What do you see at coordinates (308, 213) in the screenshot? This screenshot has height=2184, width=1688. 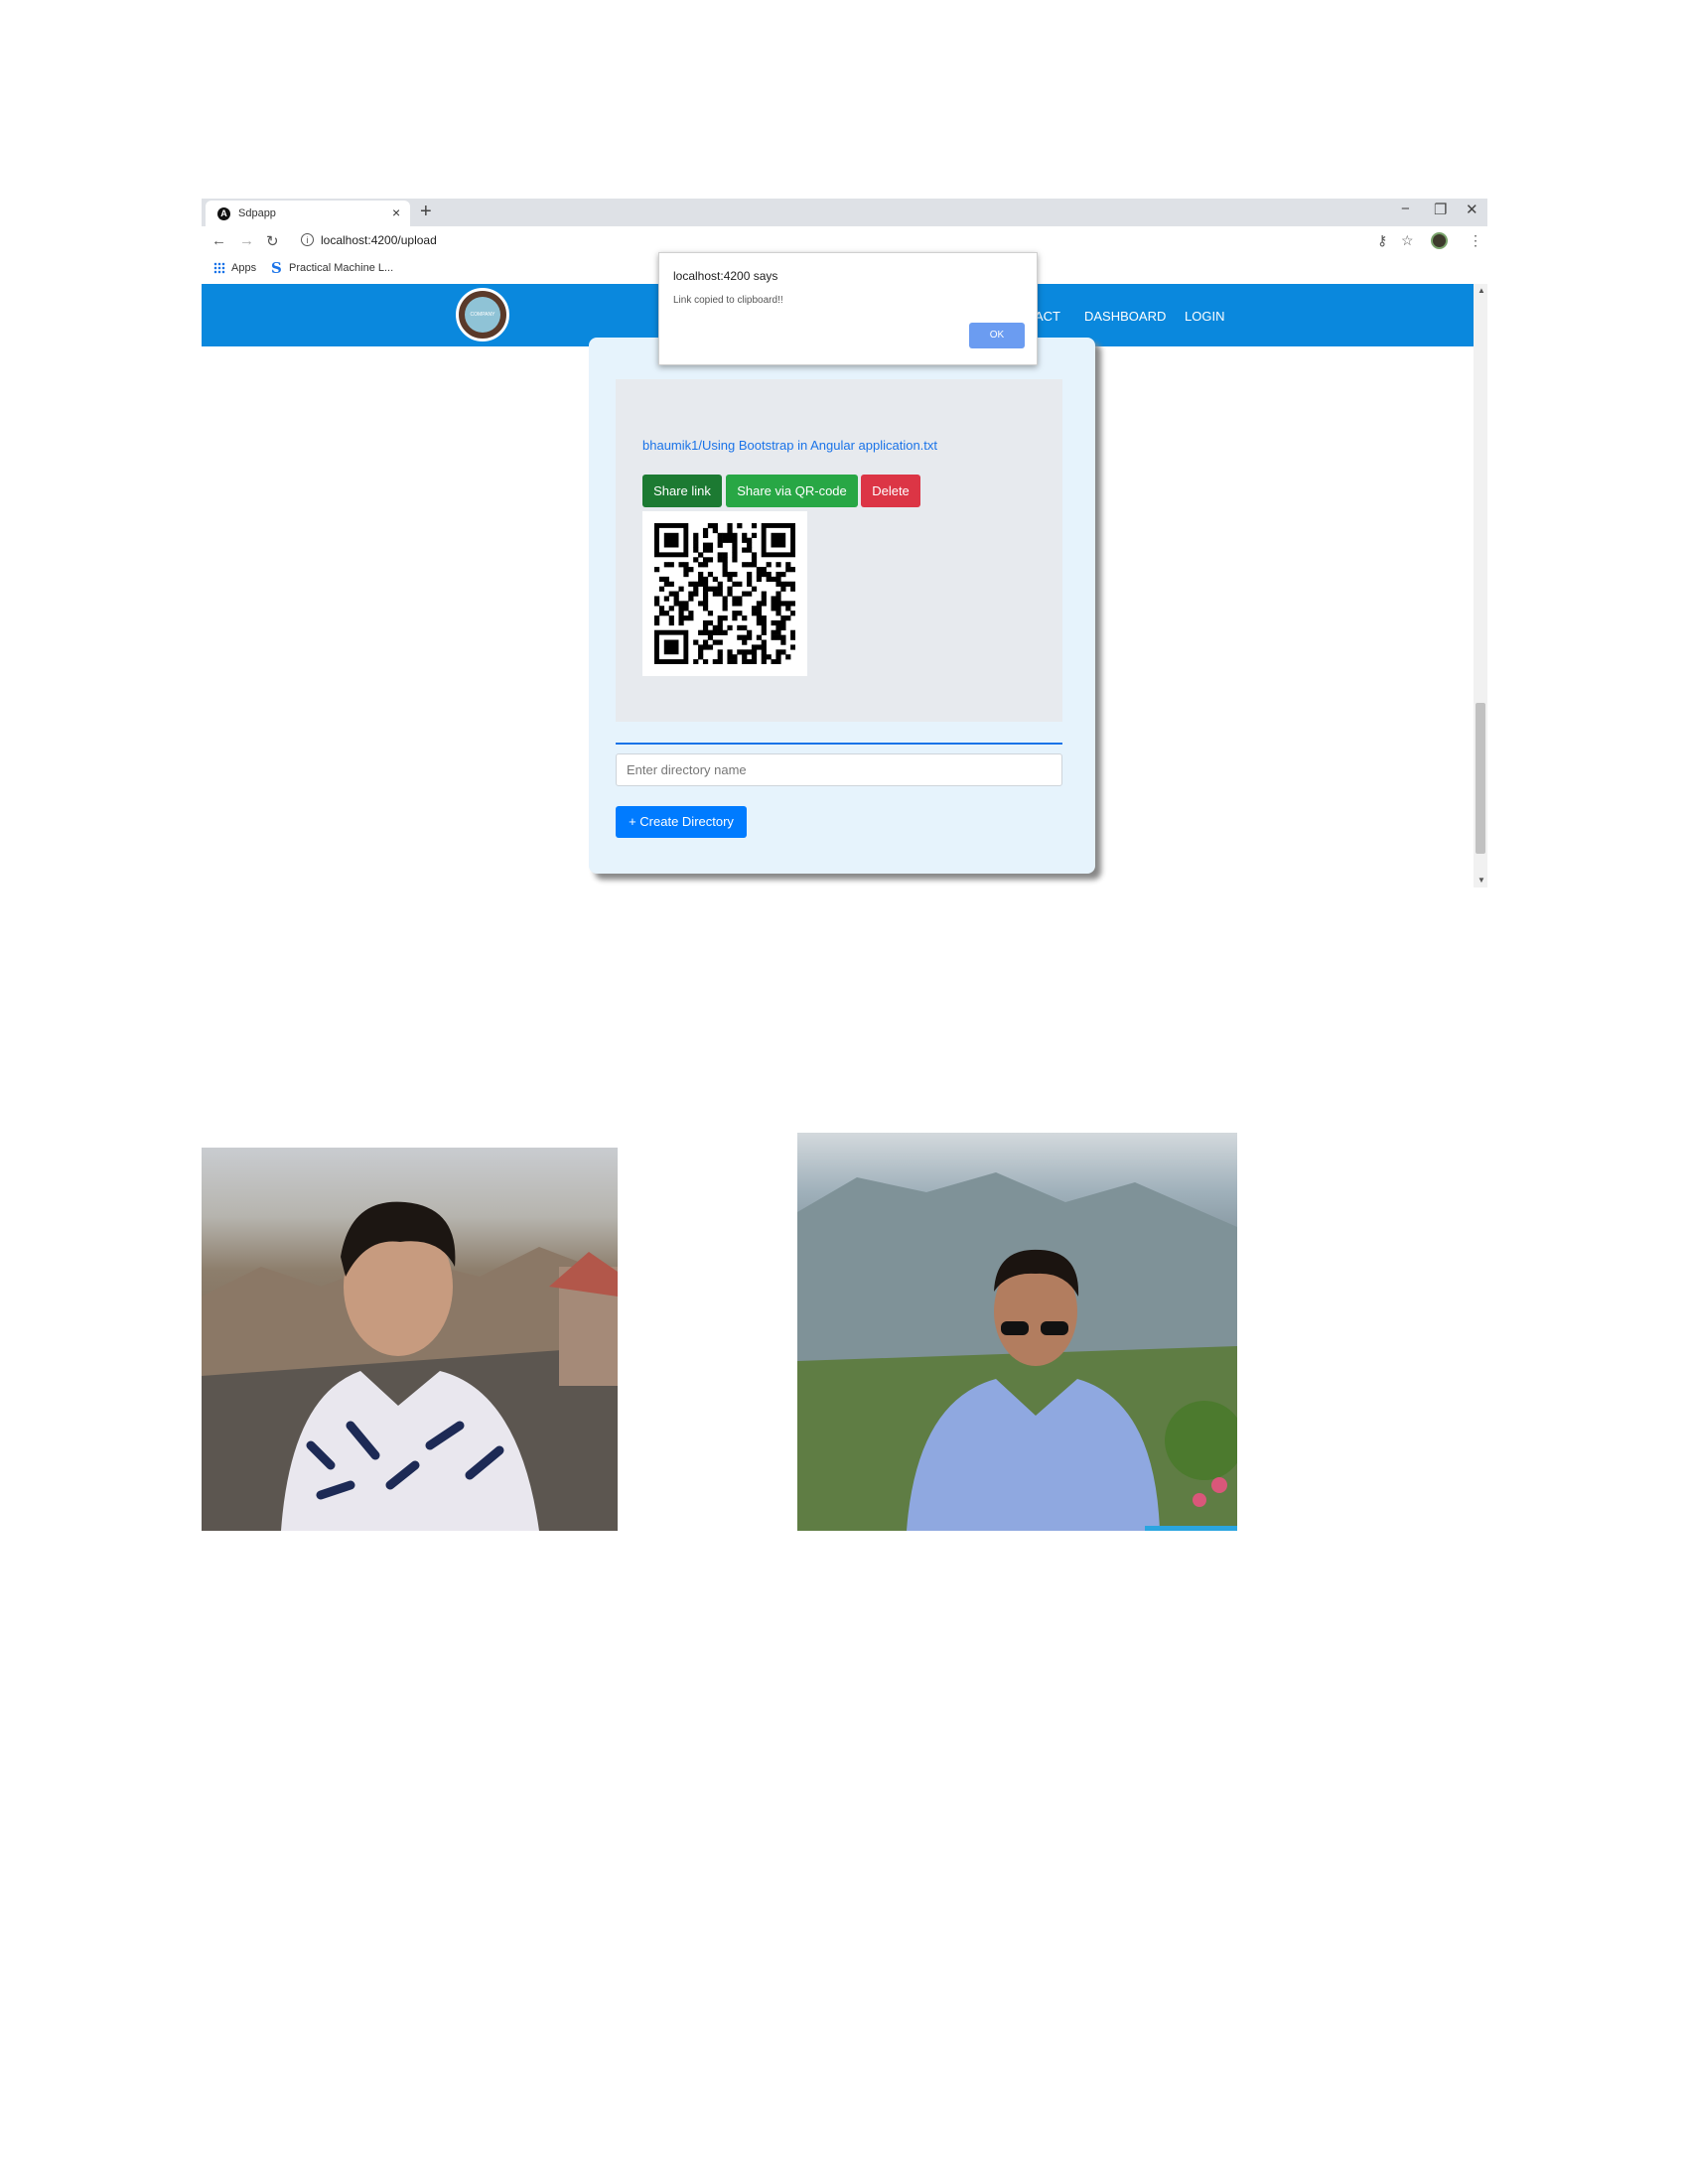 I see `tab-sdpapp: A Sdpapp ×` at bounding box center [308, 213].